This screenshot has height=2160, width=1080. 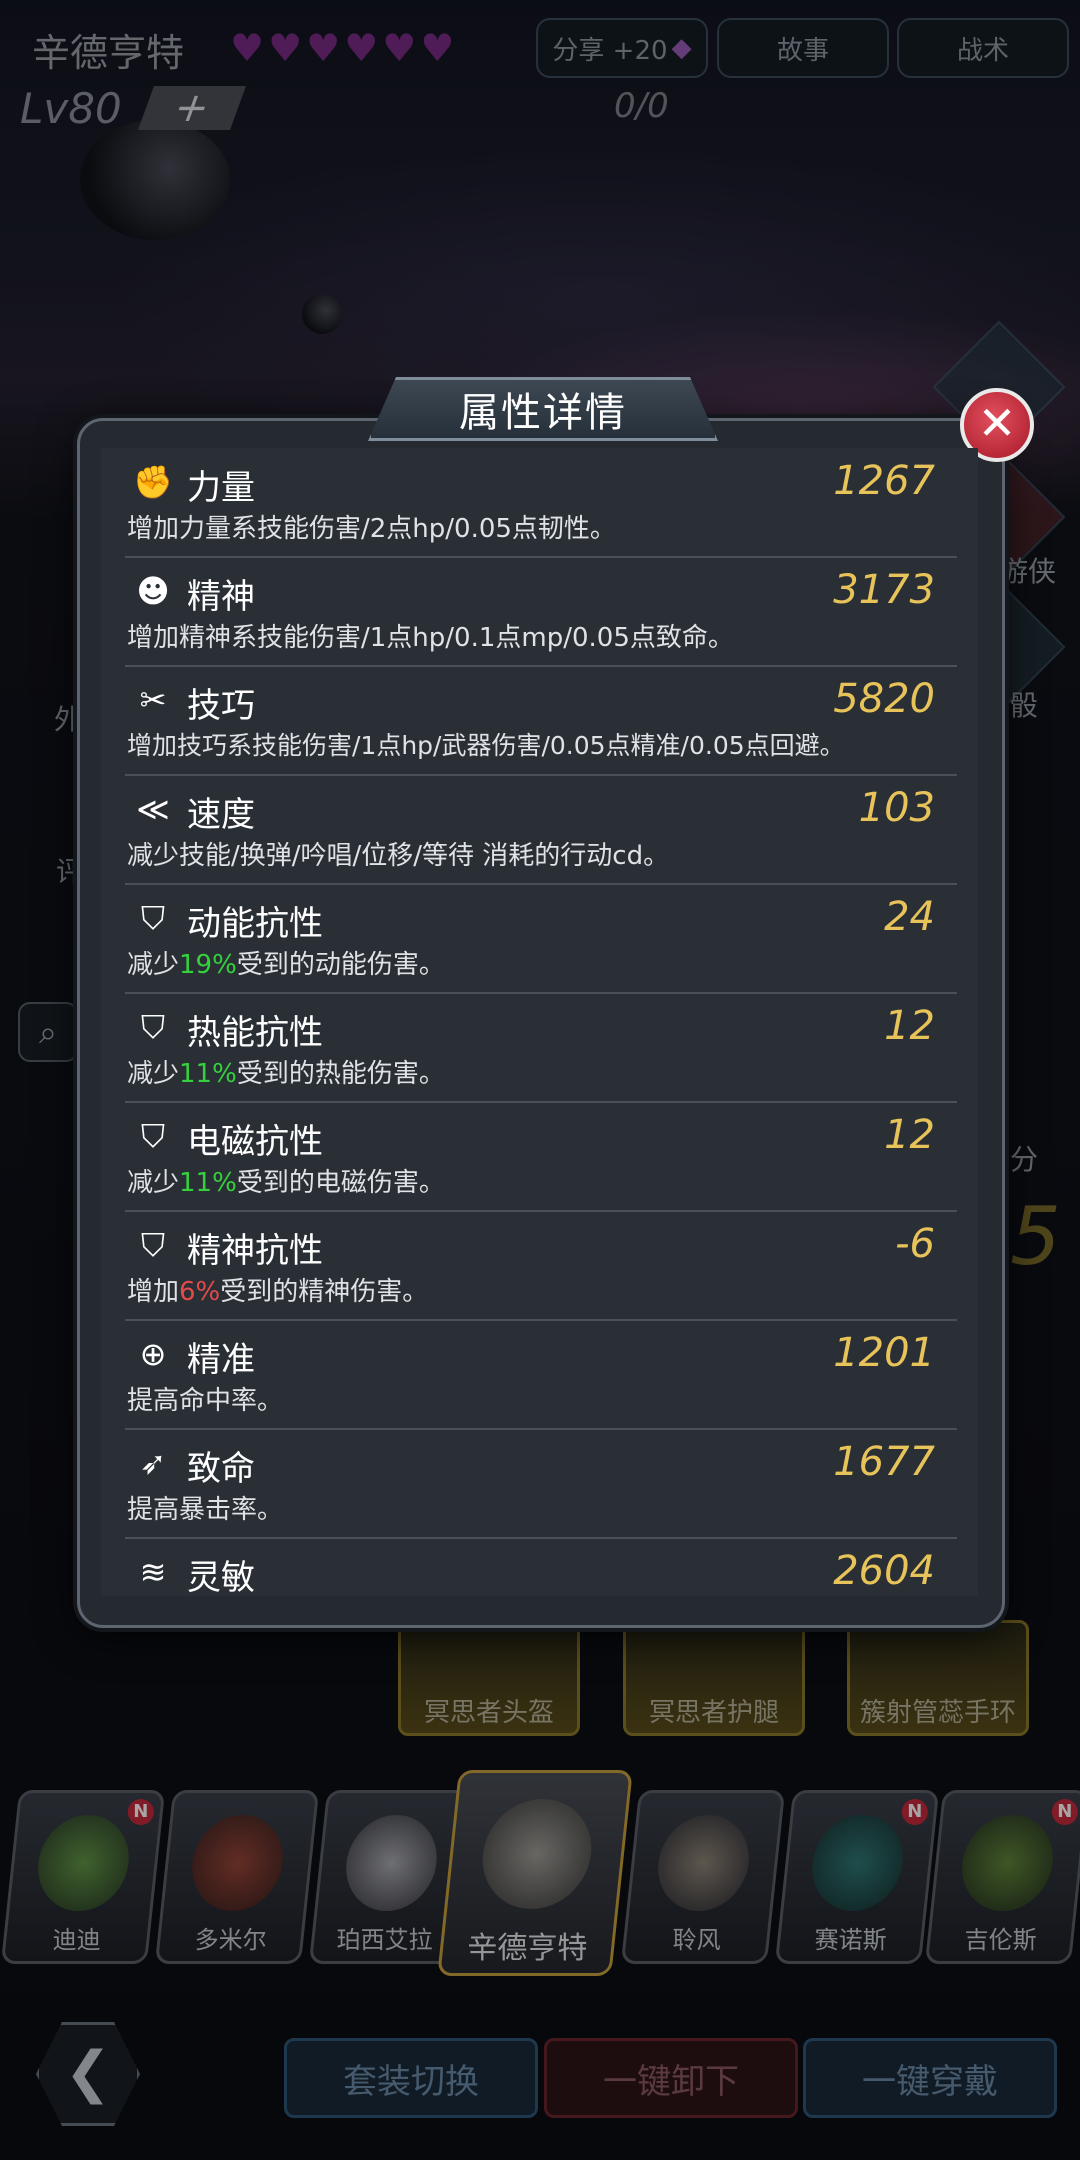 What do you see at coordinates (486, 745) in the screenshot?
I see `attribute-desc: 增加技巧系技能伤害/1点hp/武器伤害/0.05点精准/0.05点回避。` at bounding box center [486, 745].